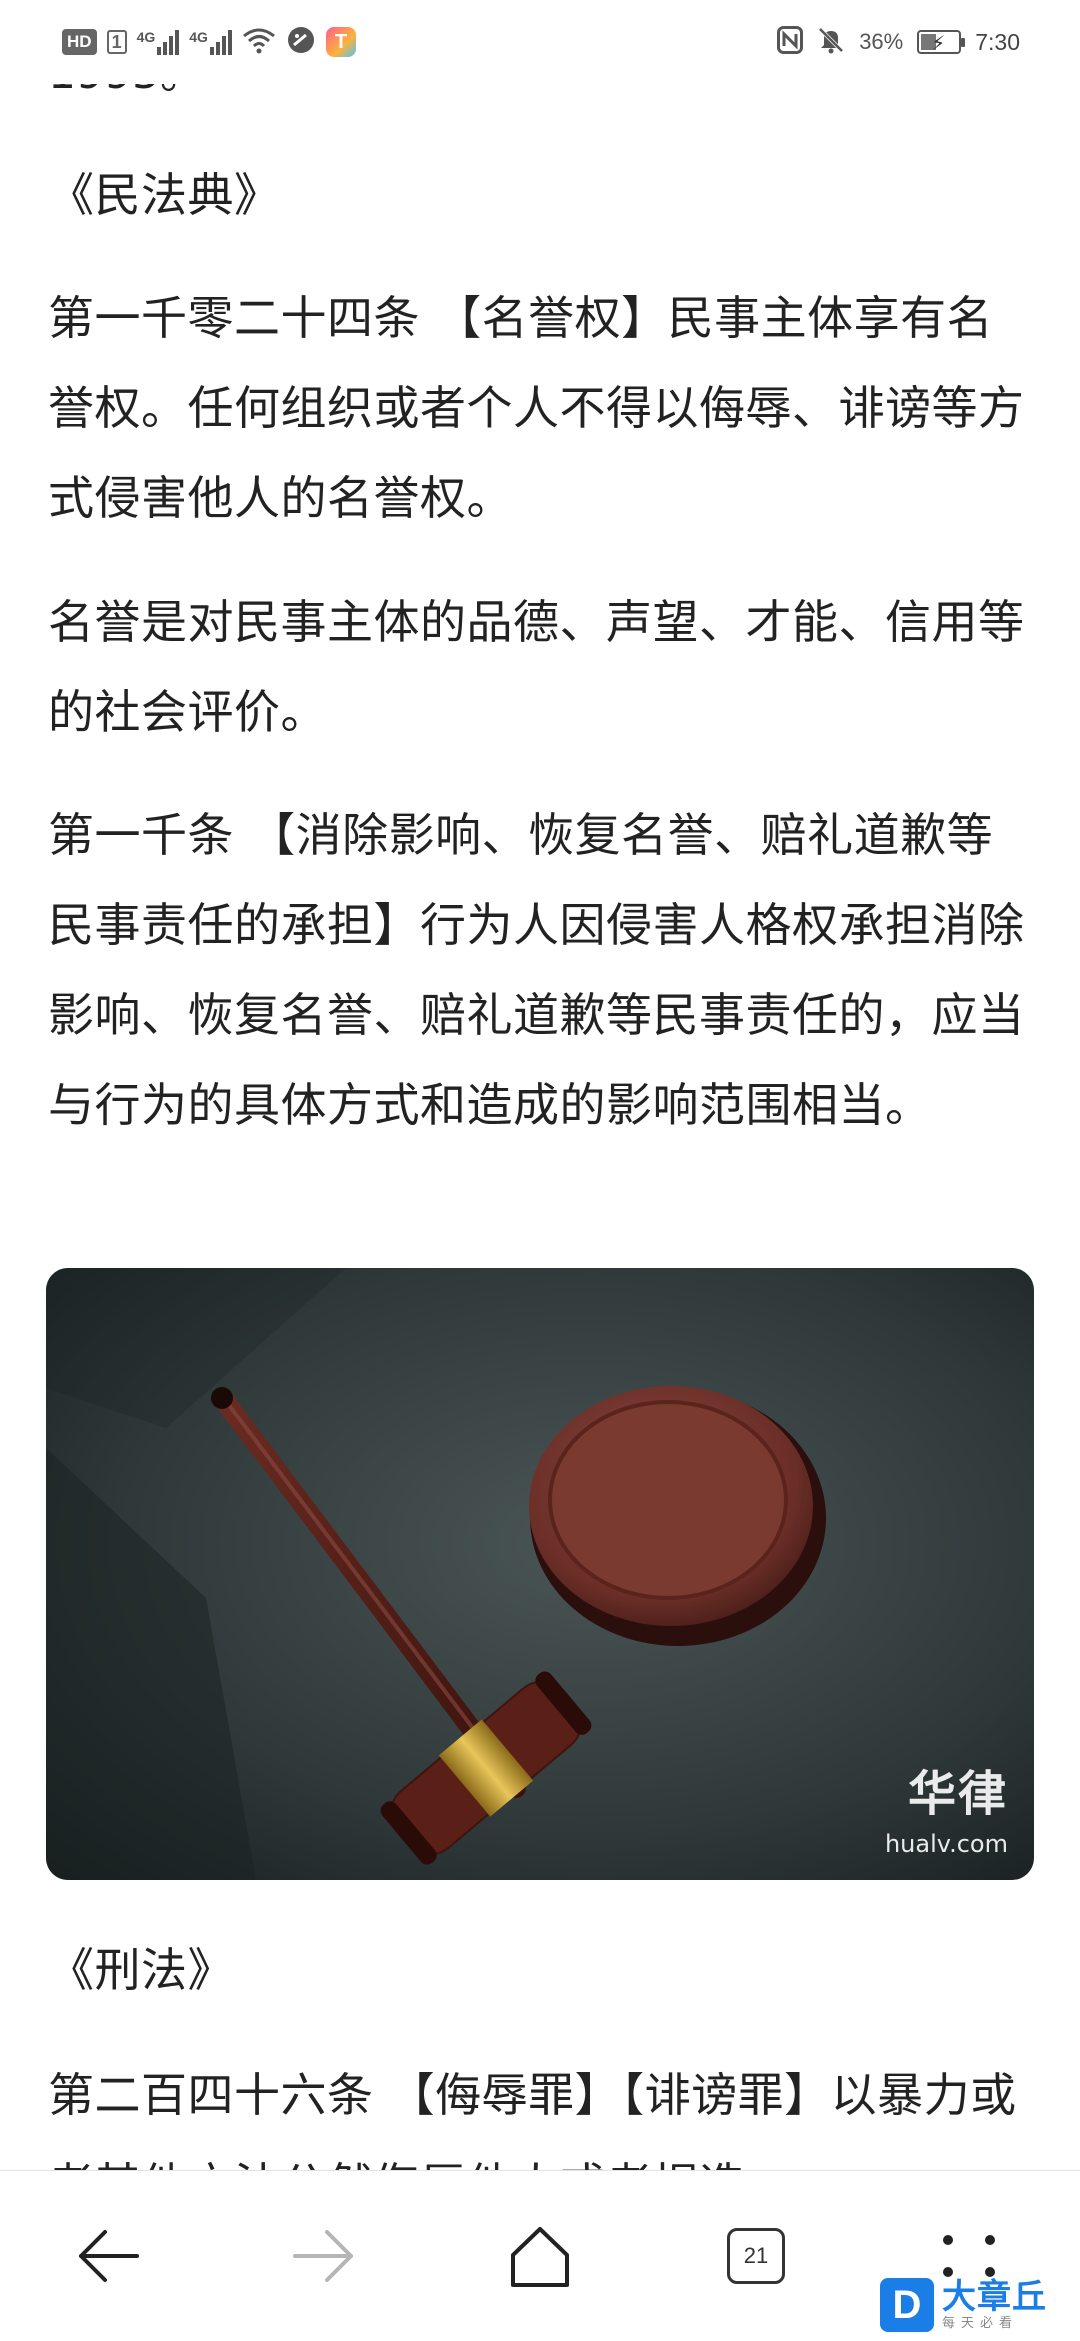 This screenshot has width=1080, height=2341. Describe the element at coordinates (536, 667) in the screenshot. I see `paragraph-reputation-definition: 名誉是对民事主体的品德、声望、才能、信用等的社会评价。` at that location.